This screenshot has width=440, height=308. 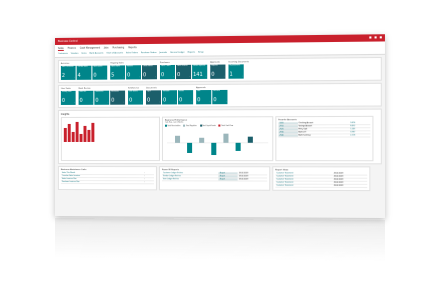 I want to click on table-row: 2940 Bank Currency 2,116, so click(x=324, y=135).